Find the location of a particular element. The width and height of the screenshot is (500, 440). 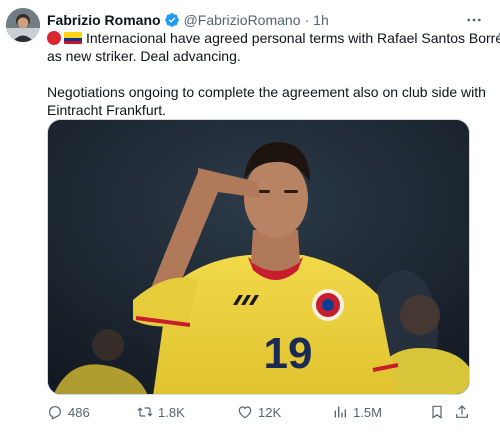

red-circle-icon is located at coordinates (54, 38).